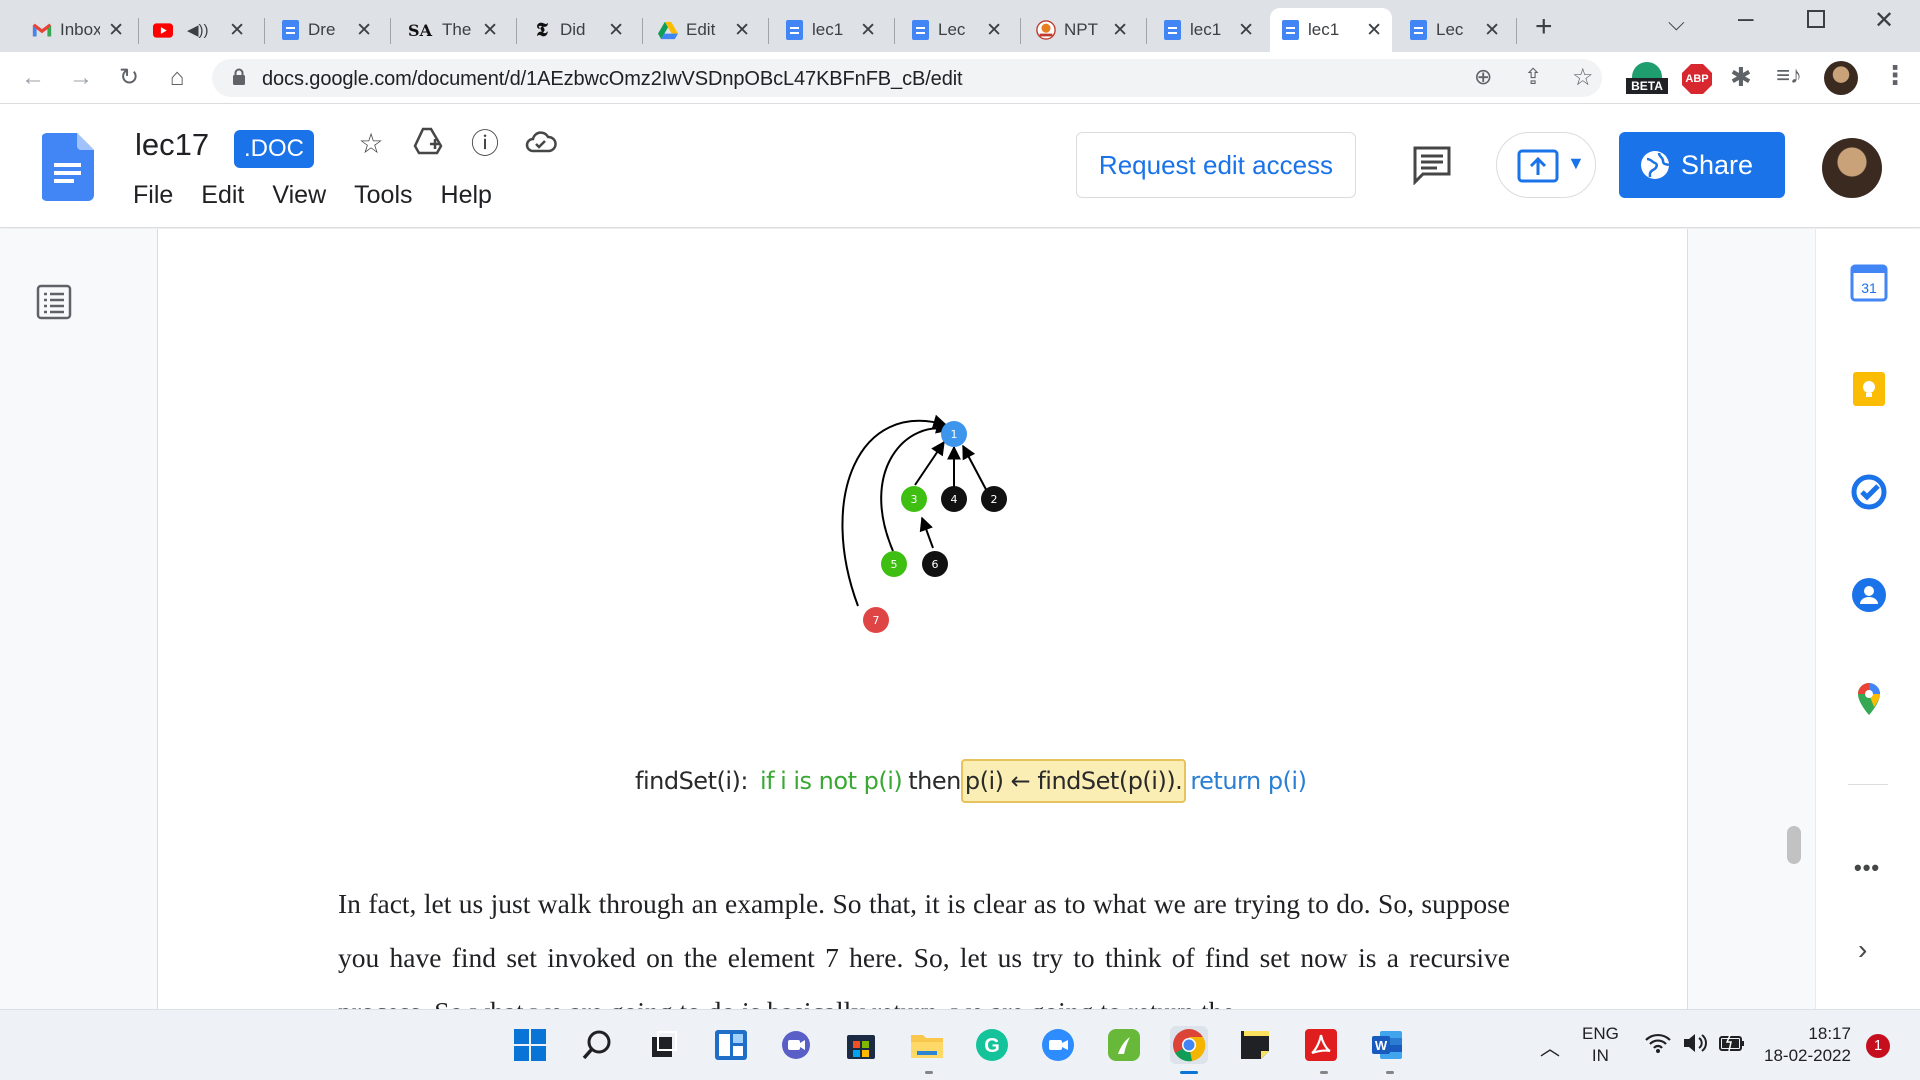  What do you see at coordinates (1189, 1045) in the screenshot?
I see `chrome-icon` at bounding box center [1189, 1045].